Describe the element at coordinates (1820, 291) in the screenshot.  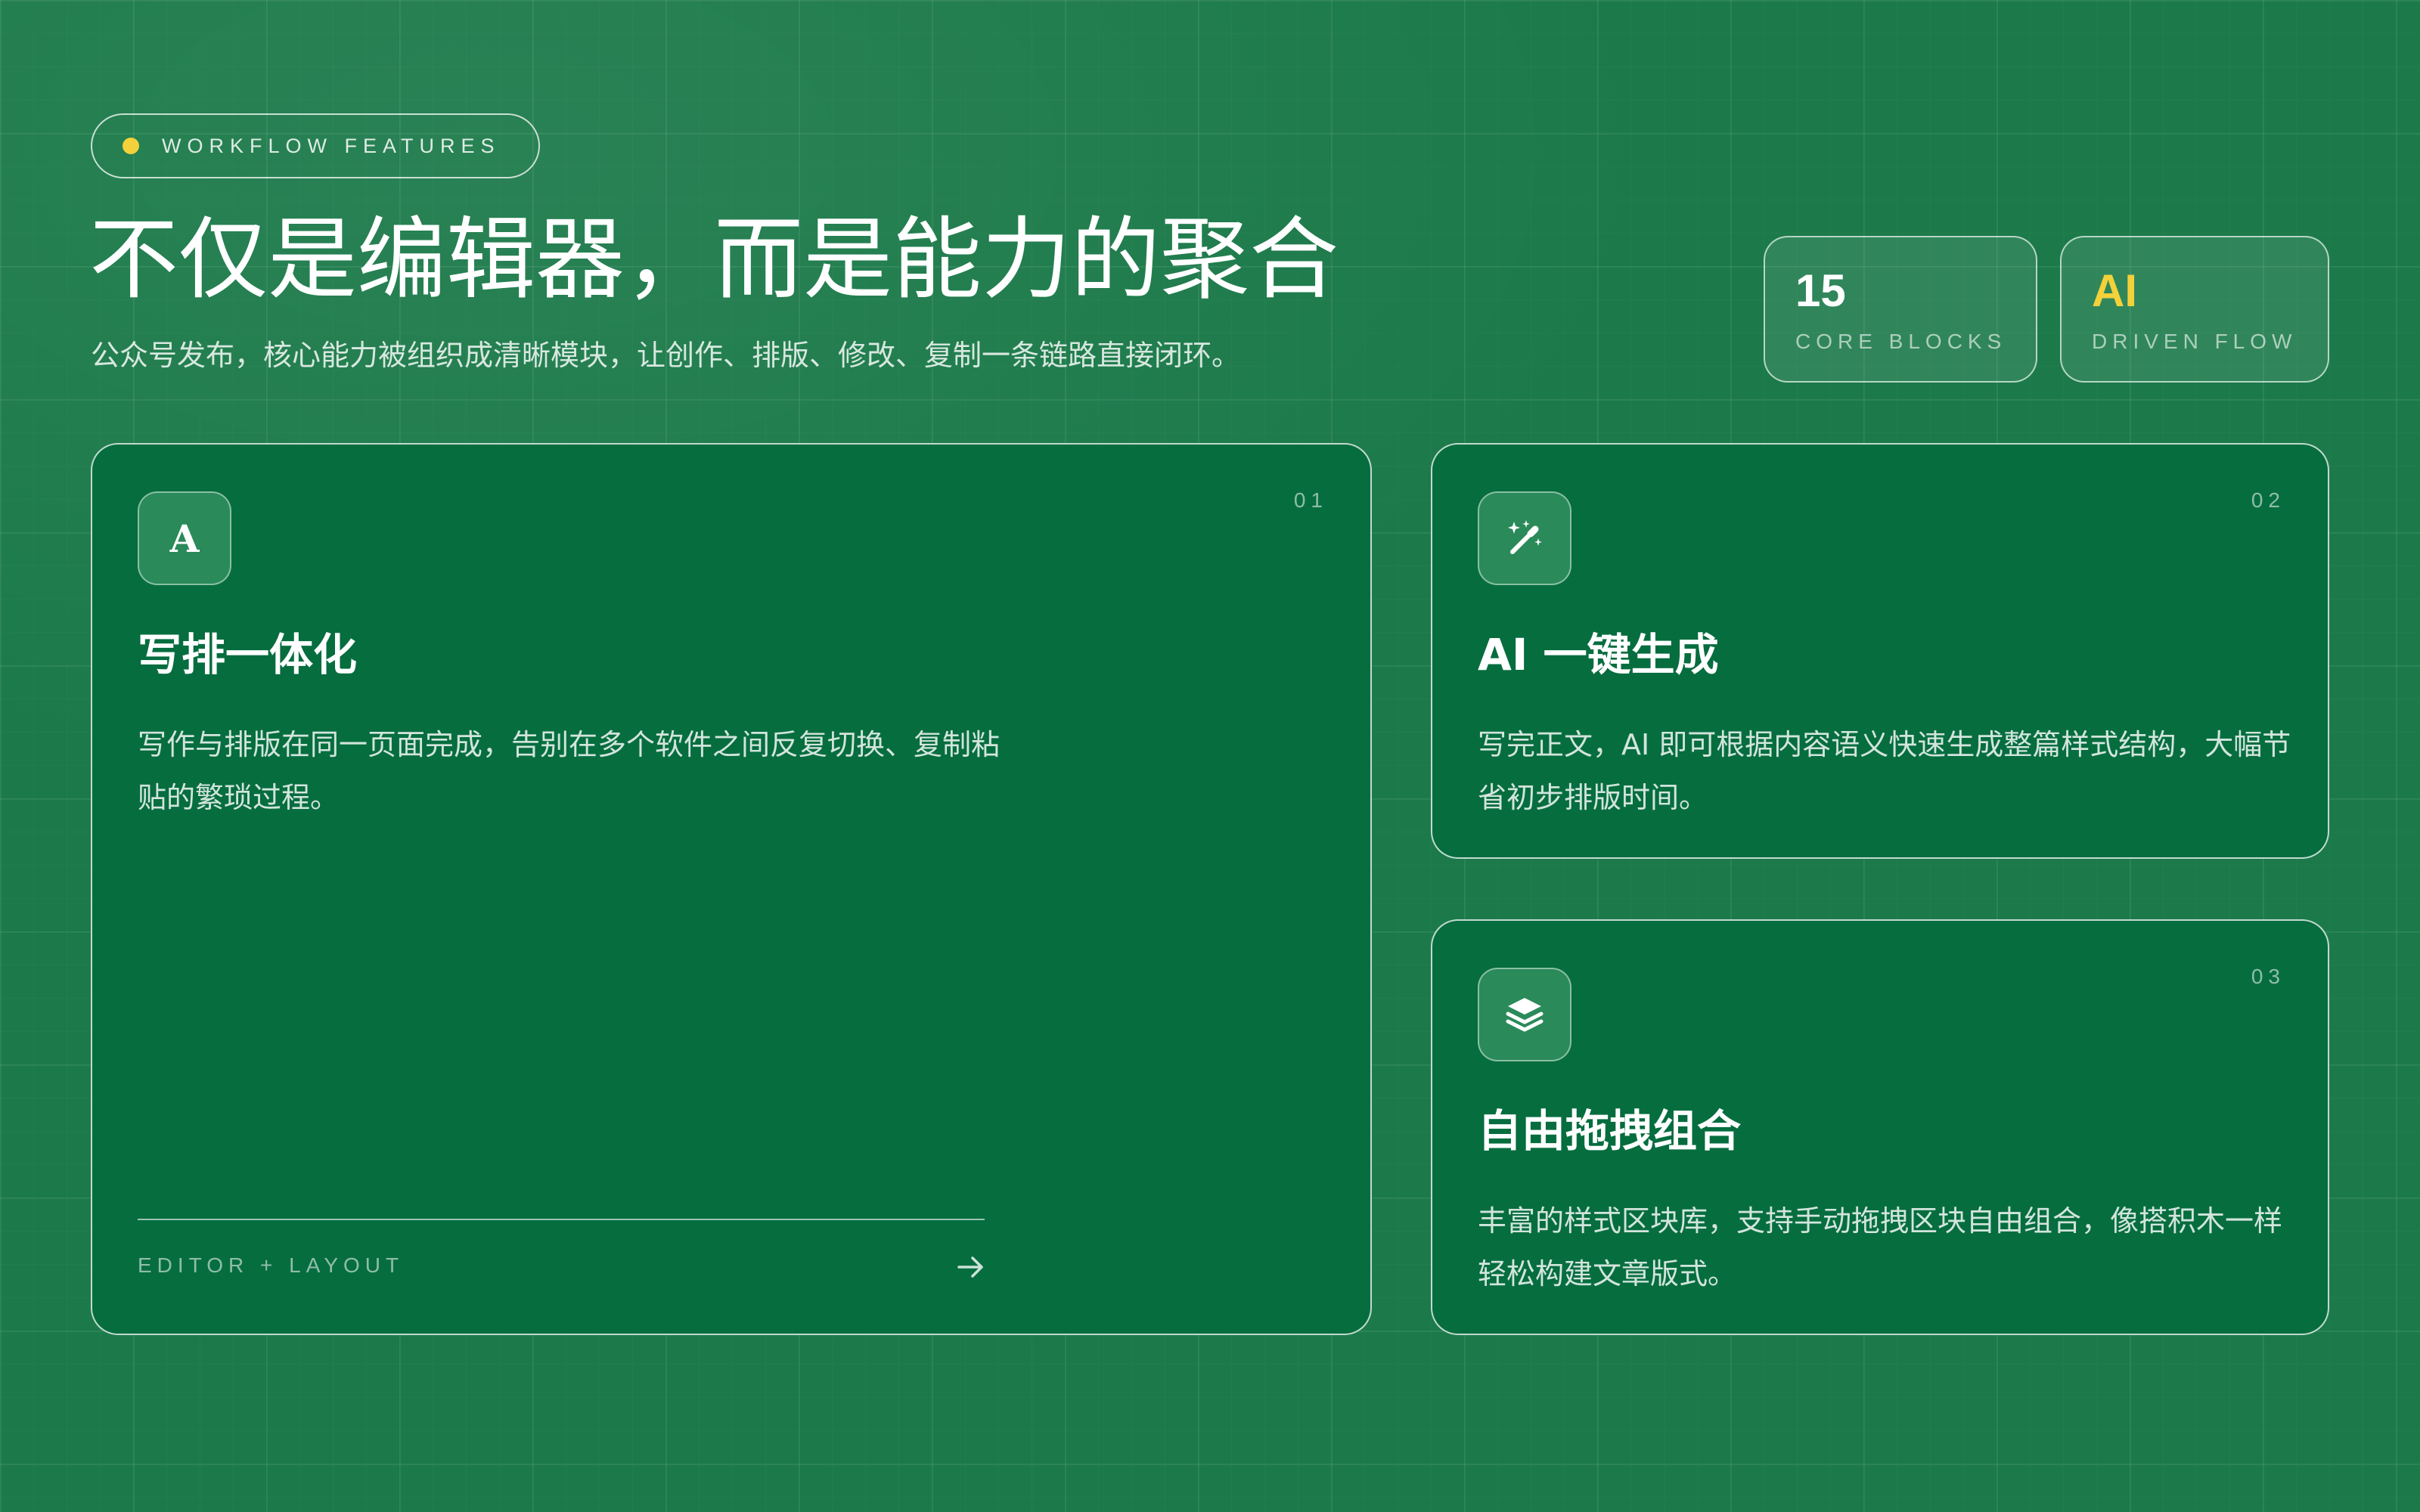
I see `stat-value: 15` at that location.